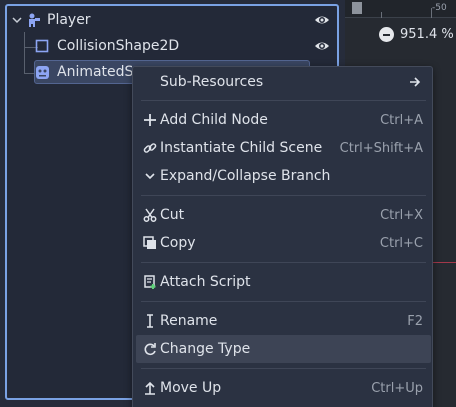 The width and height of the screenshot is (456, 407). What do you see at coordinates (283, 215) in the screenshot?
I see `menu-item-cut: Cut Ctrl+X` at bounding box center [283, 215].